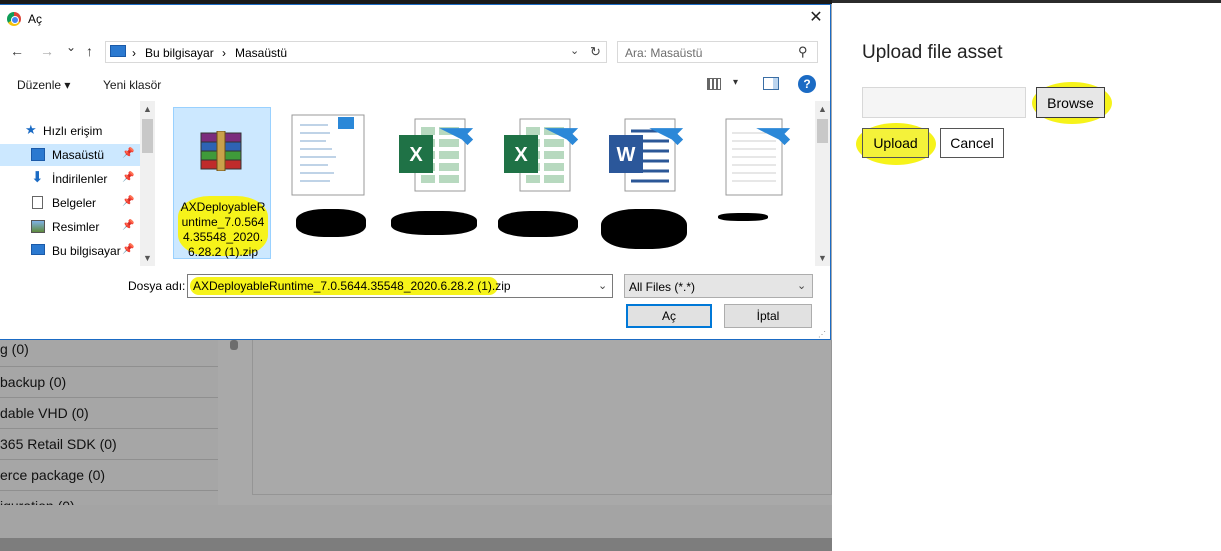 This screenshot has height=551, width=1221. I want to click on new-folder-button: Yeni klasör, so click(132, 85).